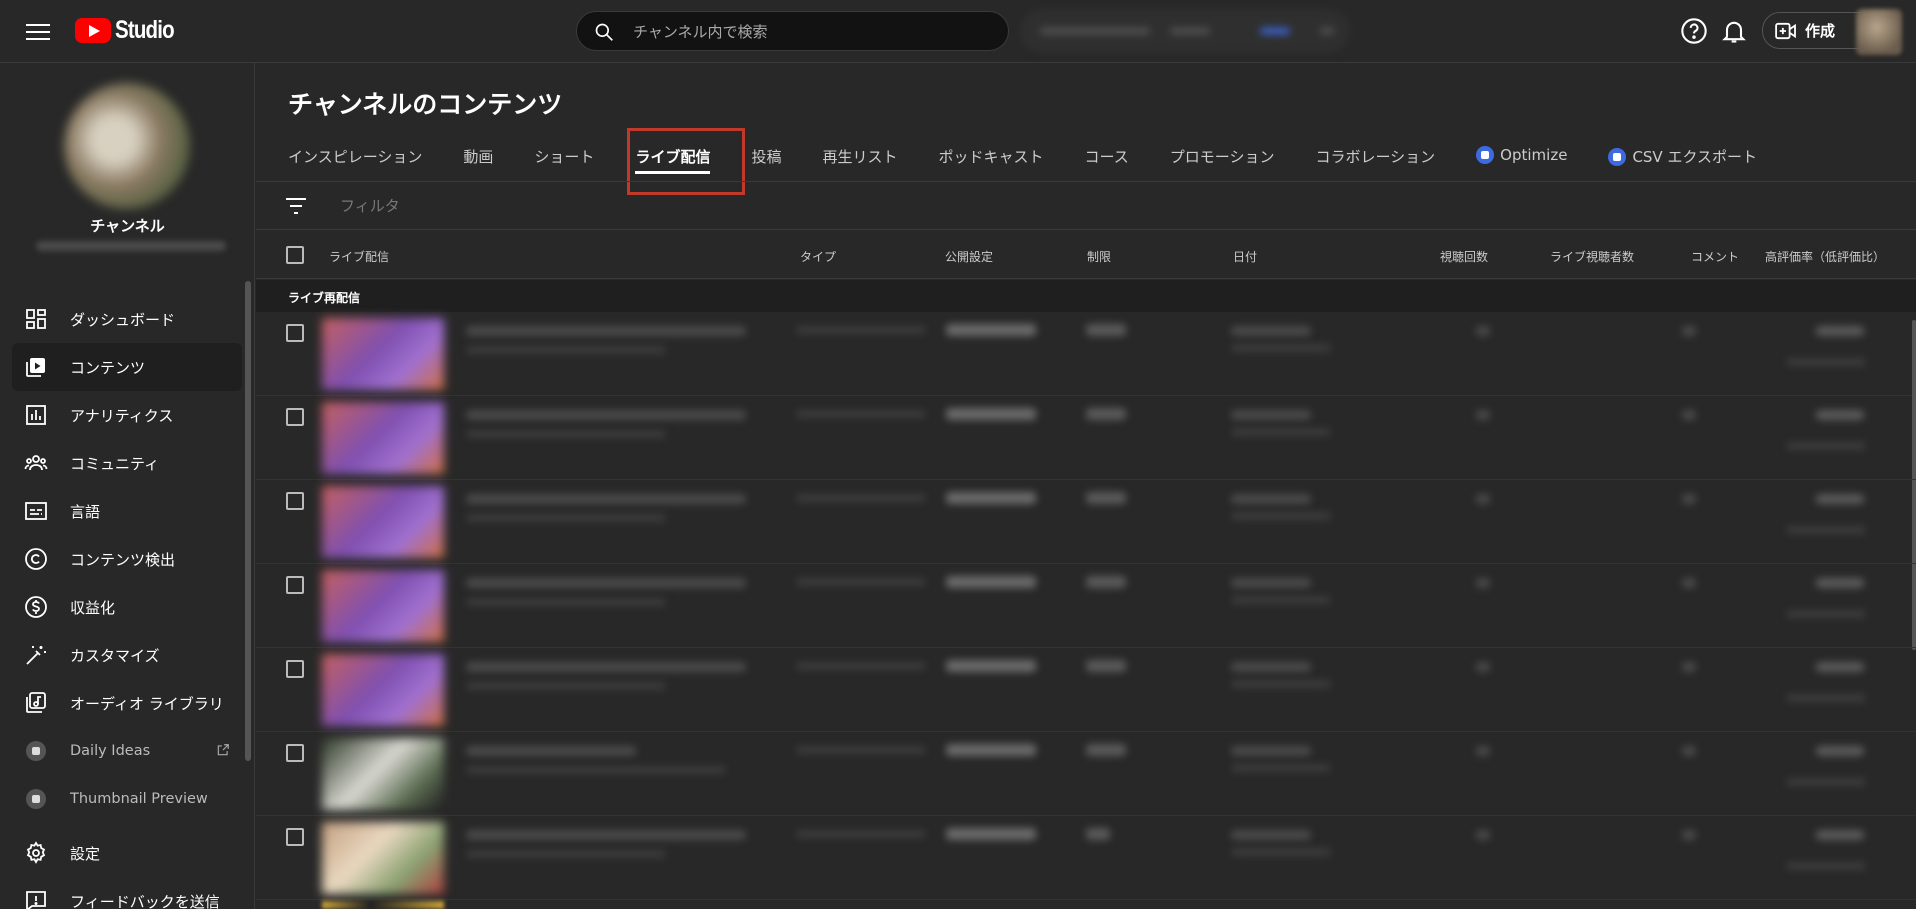  What do you see at coordinates (818, 256) in the screenshot?
I see `col-type: タイプ` at bounding box center [818, 256].